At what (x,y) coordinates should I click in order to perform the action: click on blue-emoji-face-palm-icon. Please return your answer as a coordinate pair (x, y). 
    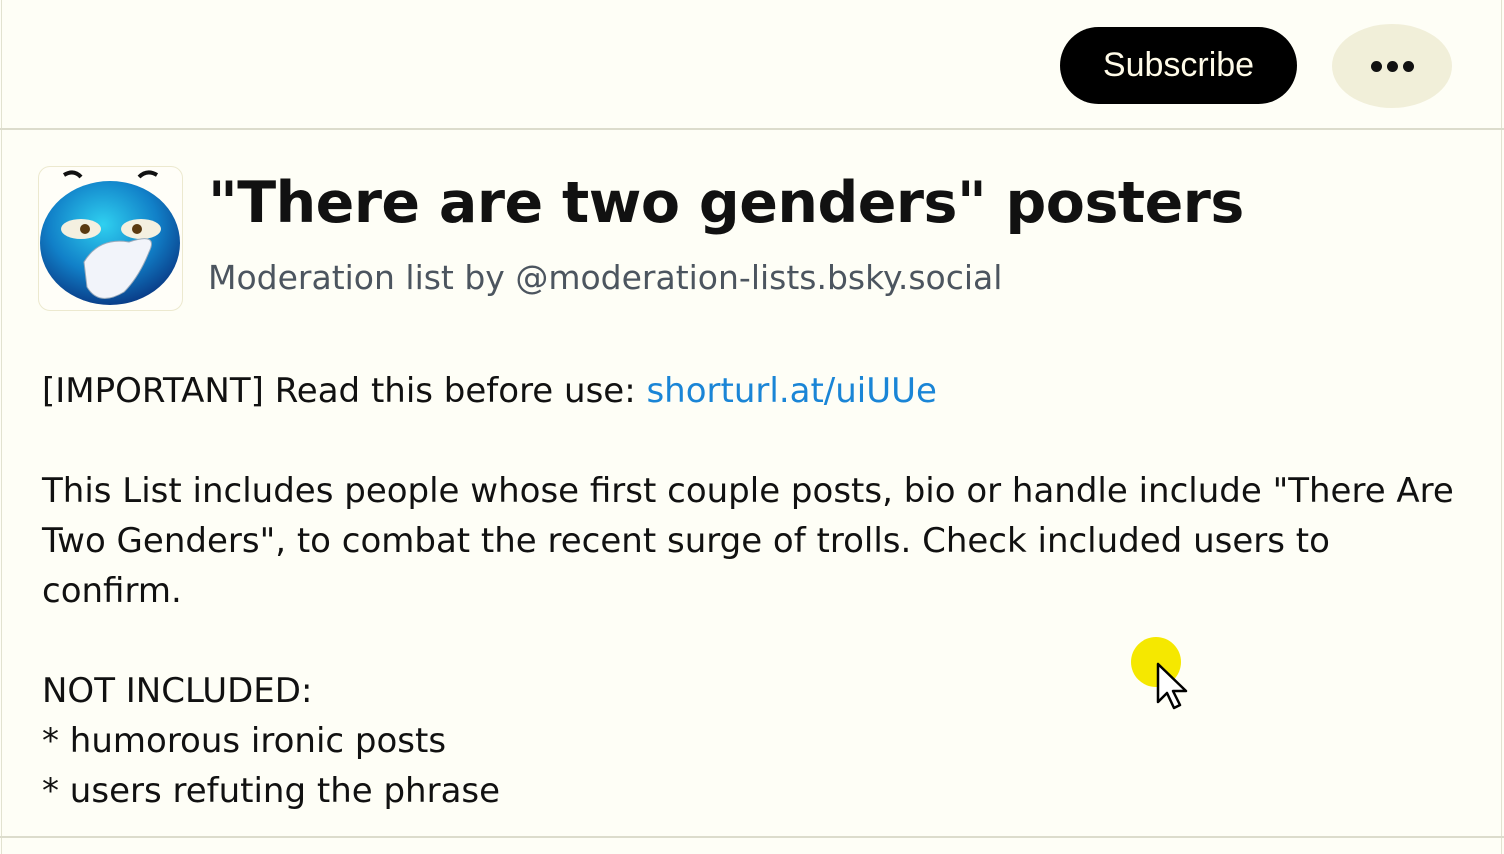
    Looking at the image, I should click on (110, 237).